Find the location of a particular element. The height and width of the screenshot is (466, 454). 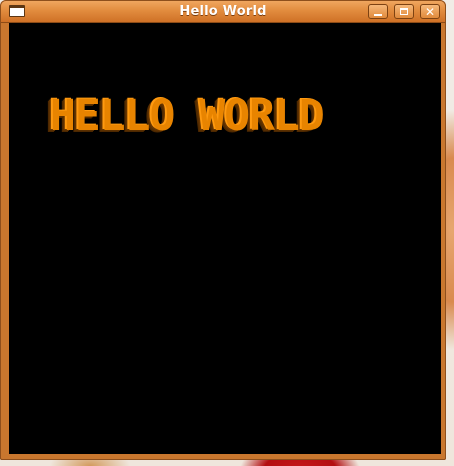

minimize-icon is located at coordinates (378, 14).